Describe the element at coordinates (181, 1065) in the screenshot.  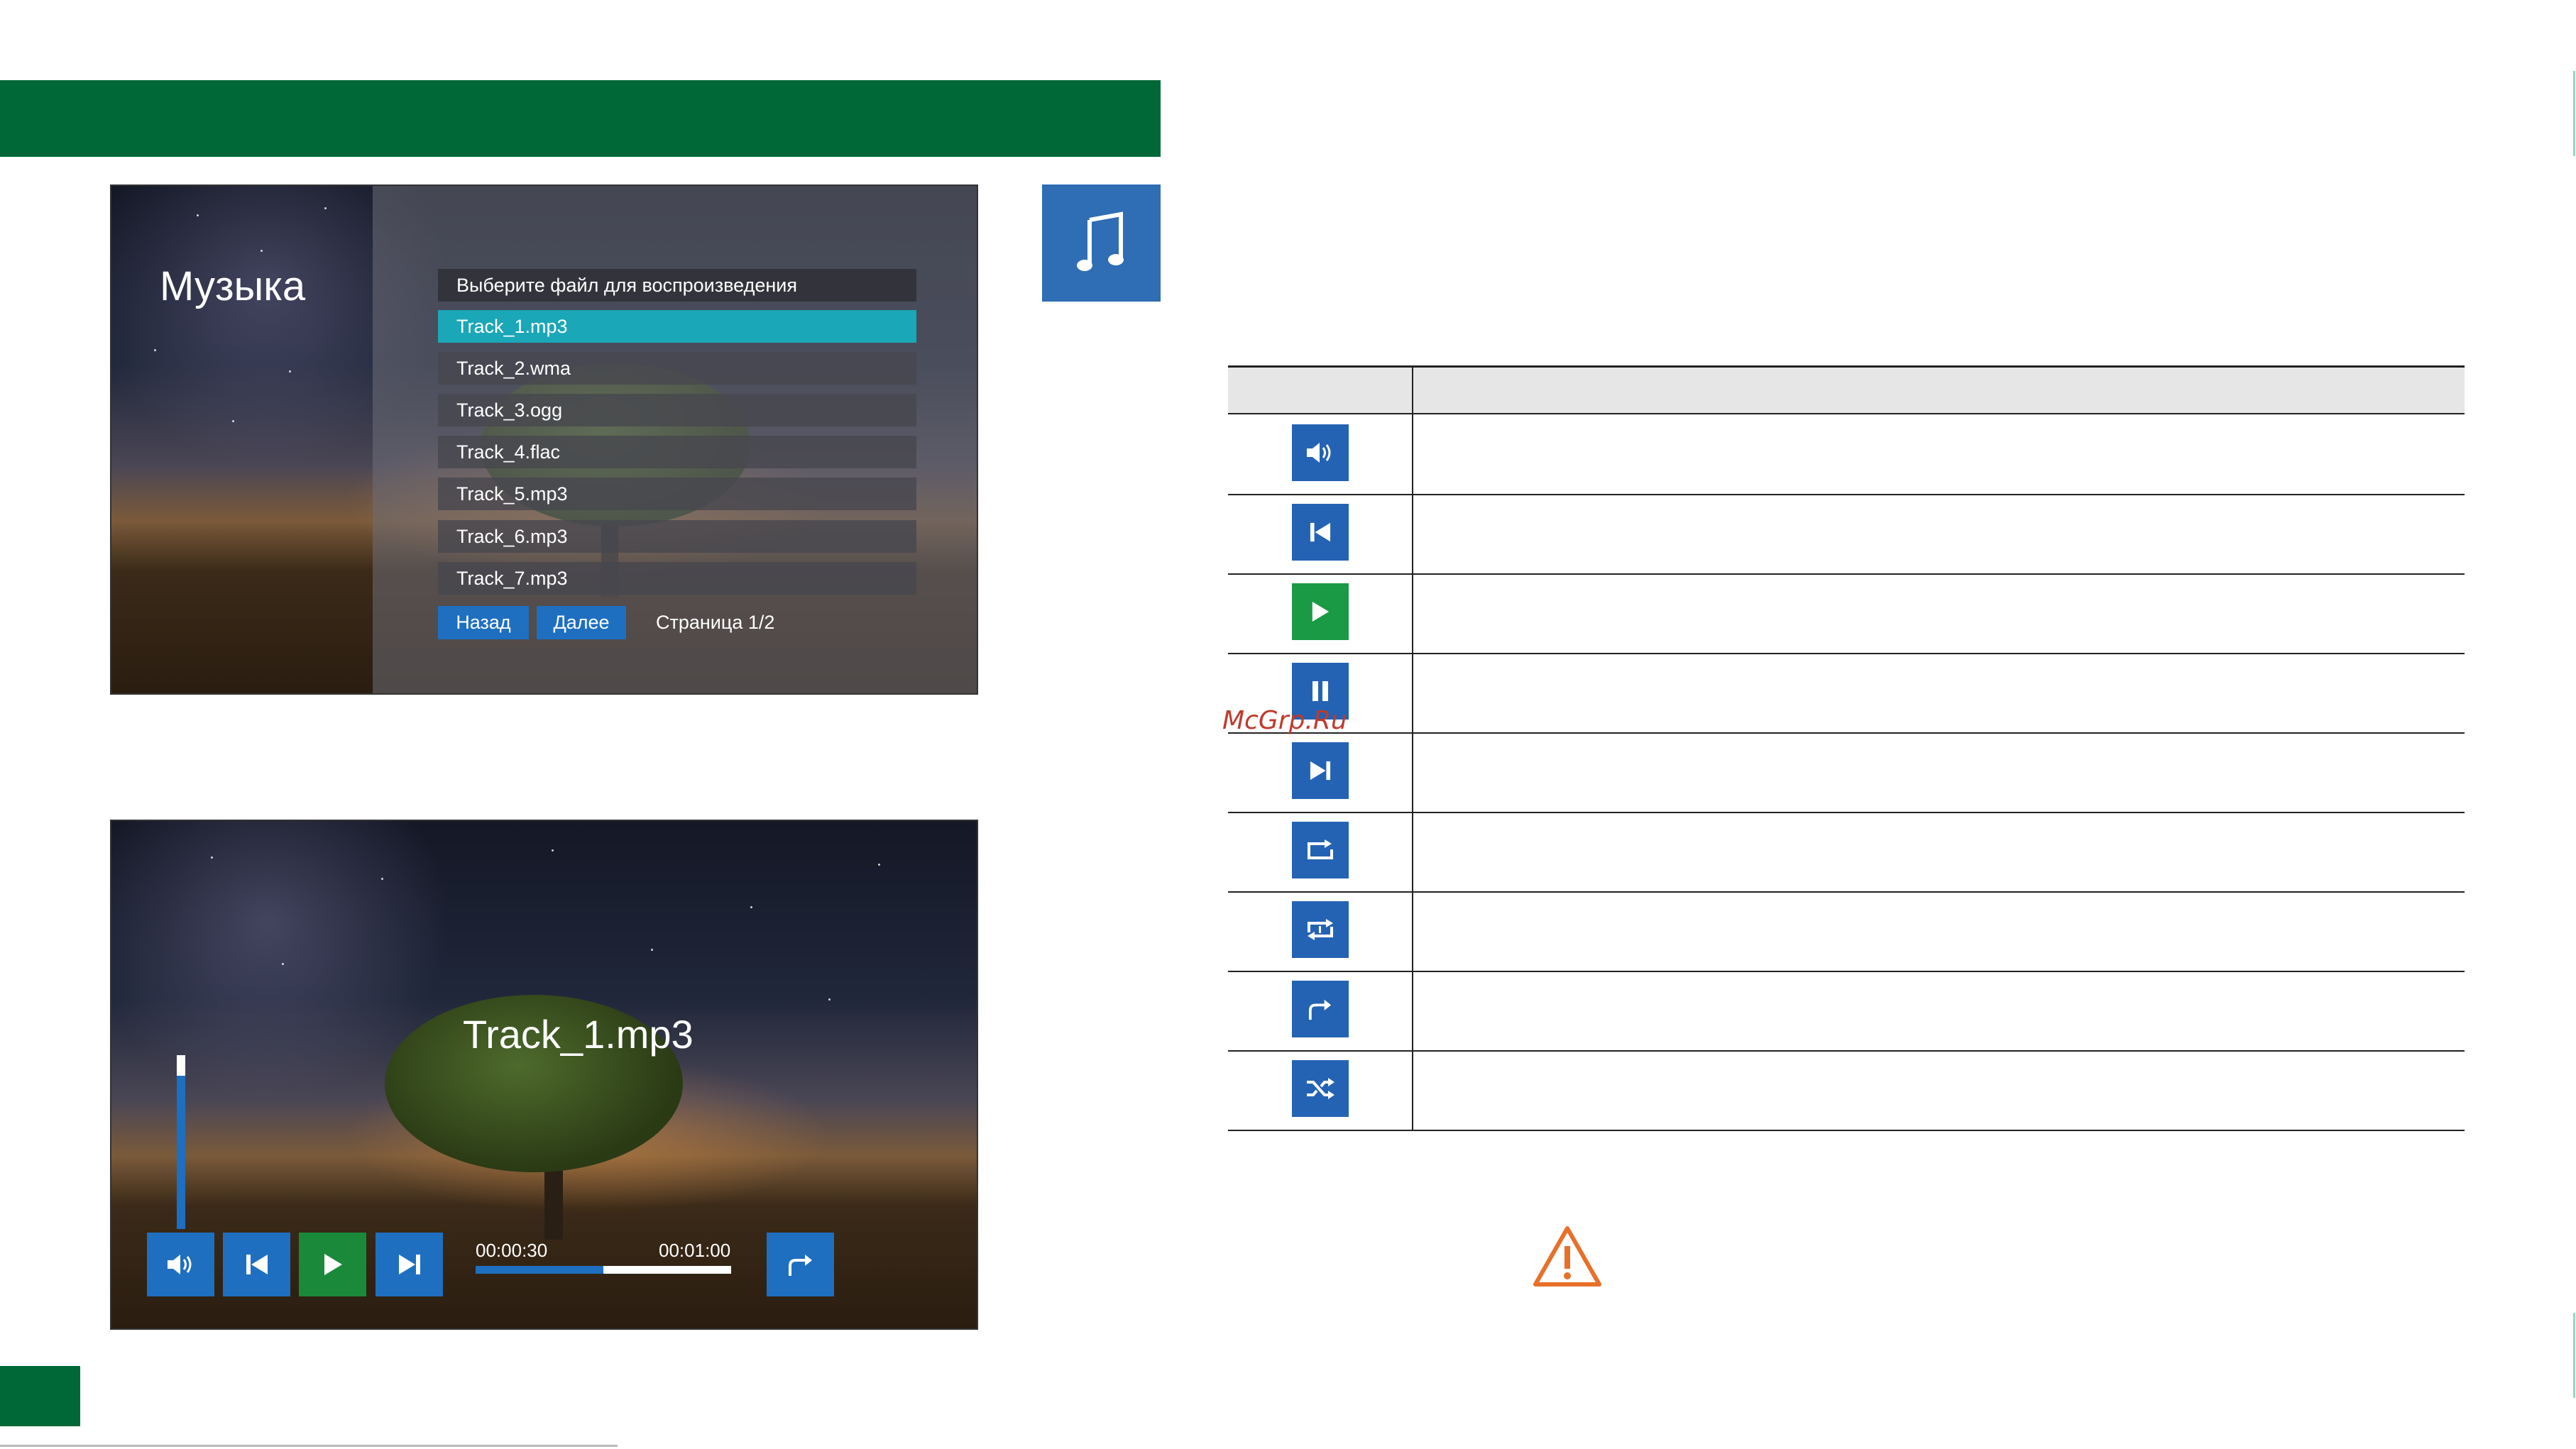
I see `volume-slider-fill` at that location.